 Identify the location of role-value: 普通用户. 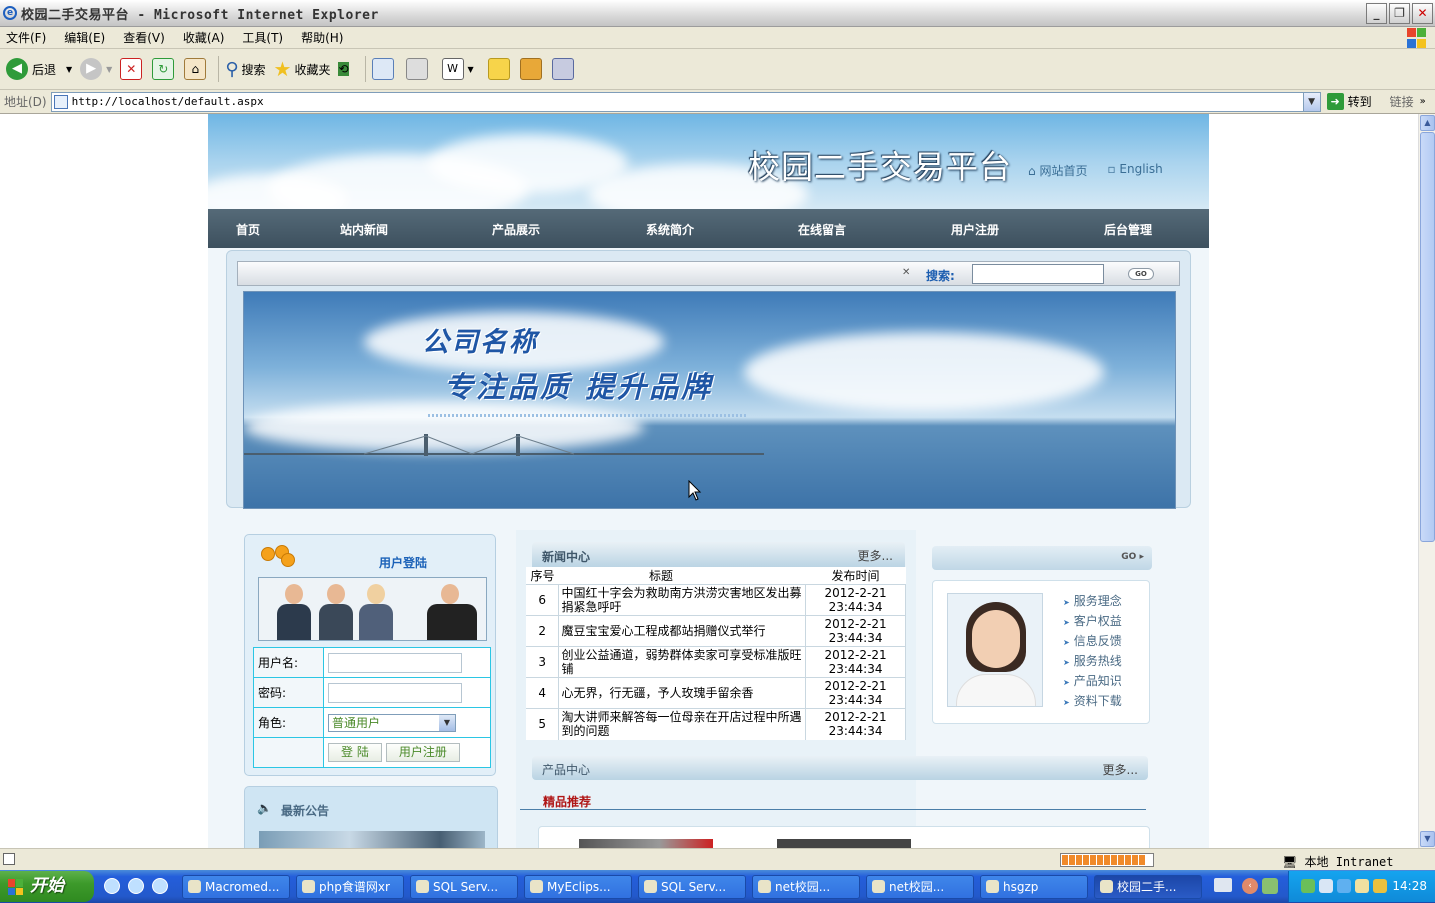
(356, 722).